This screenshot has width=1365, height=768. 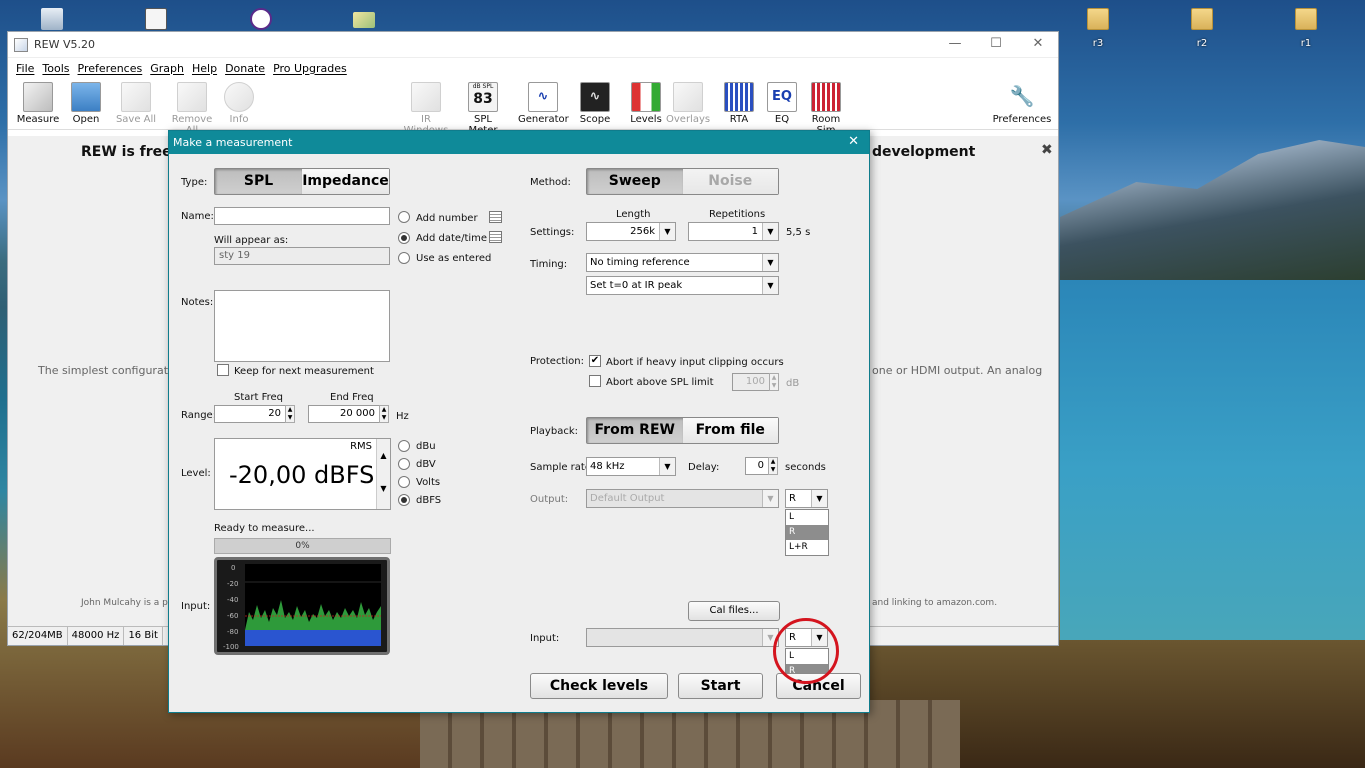 I want to click on volts-radio, so click(x=404, y=482).